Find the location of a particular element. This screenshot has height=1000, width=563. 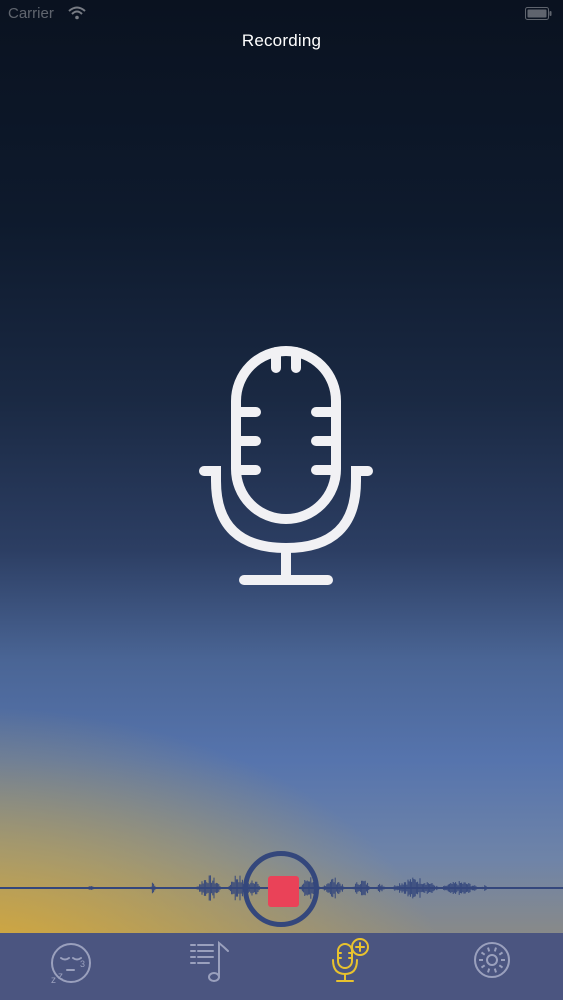

tab-bar: z z 3 is located at coordinates (281, 966).